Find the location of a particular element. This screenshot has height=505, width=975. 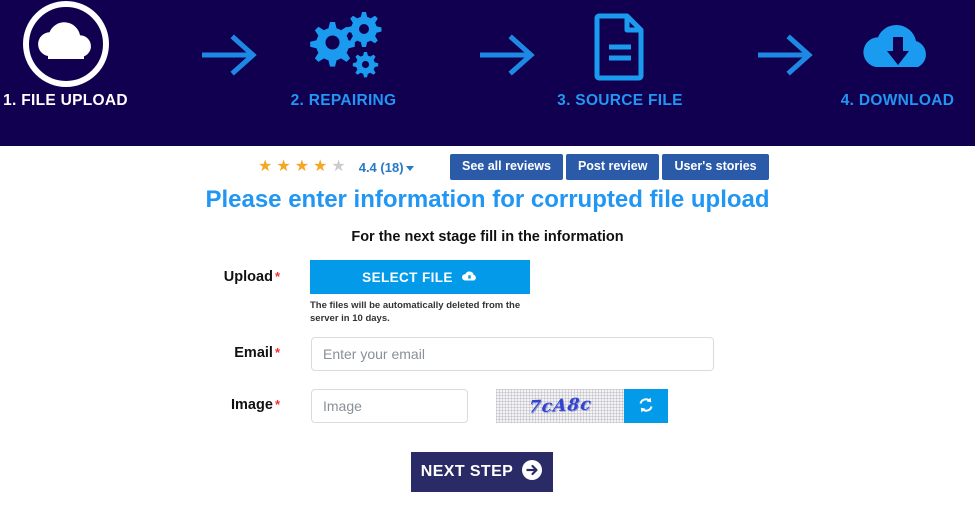

step-item-download: 4. DOWNLOAD is located at coordinates (896, 73).